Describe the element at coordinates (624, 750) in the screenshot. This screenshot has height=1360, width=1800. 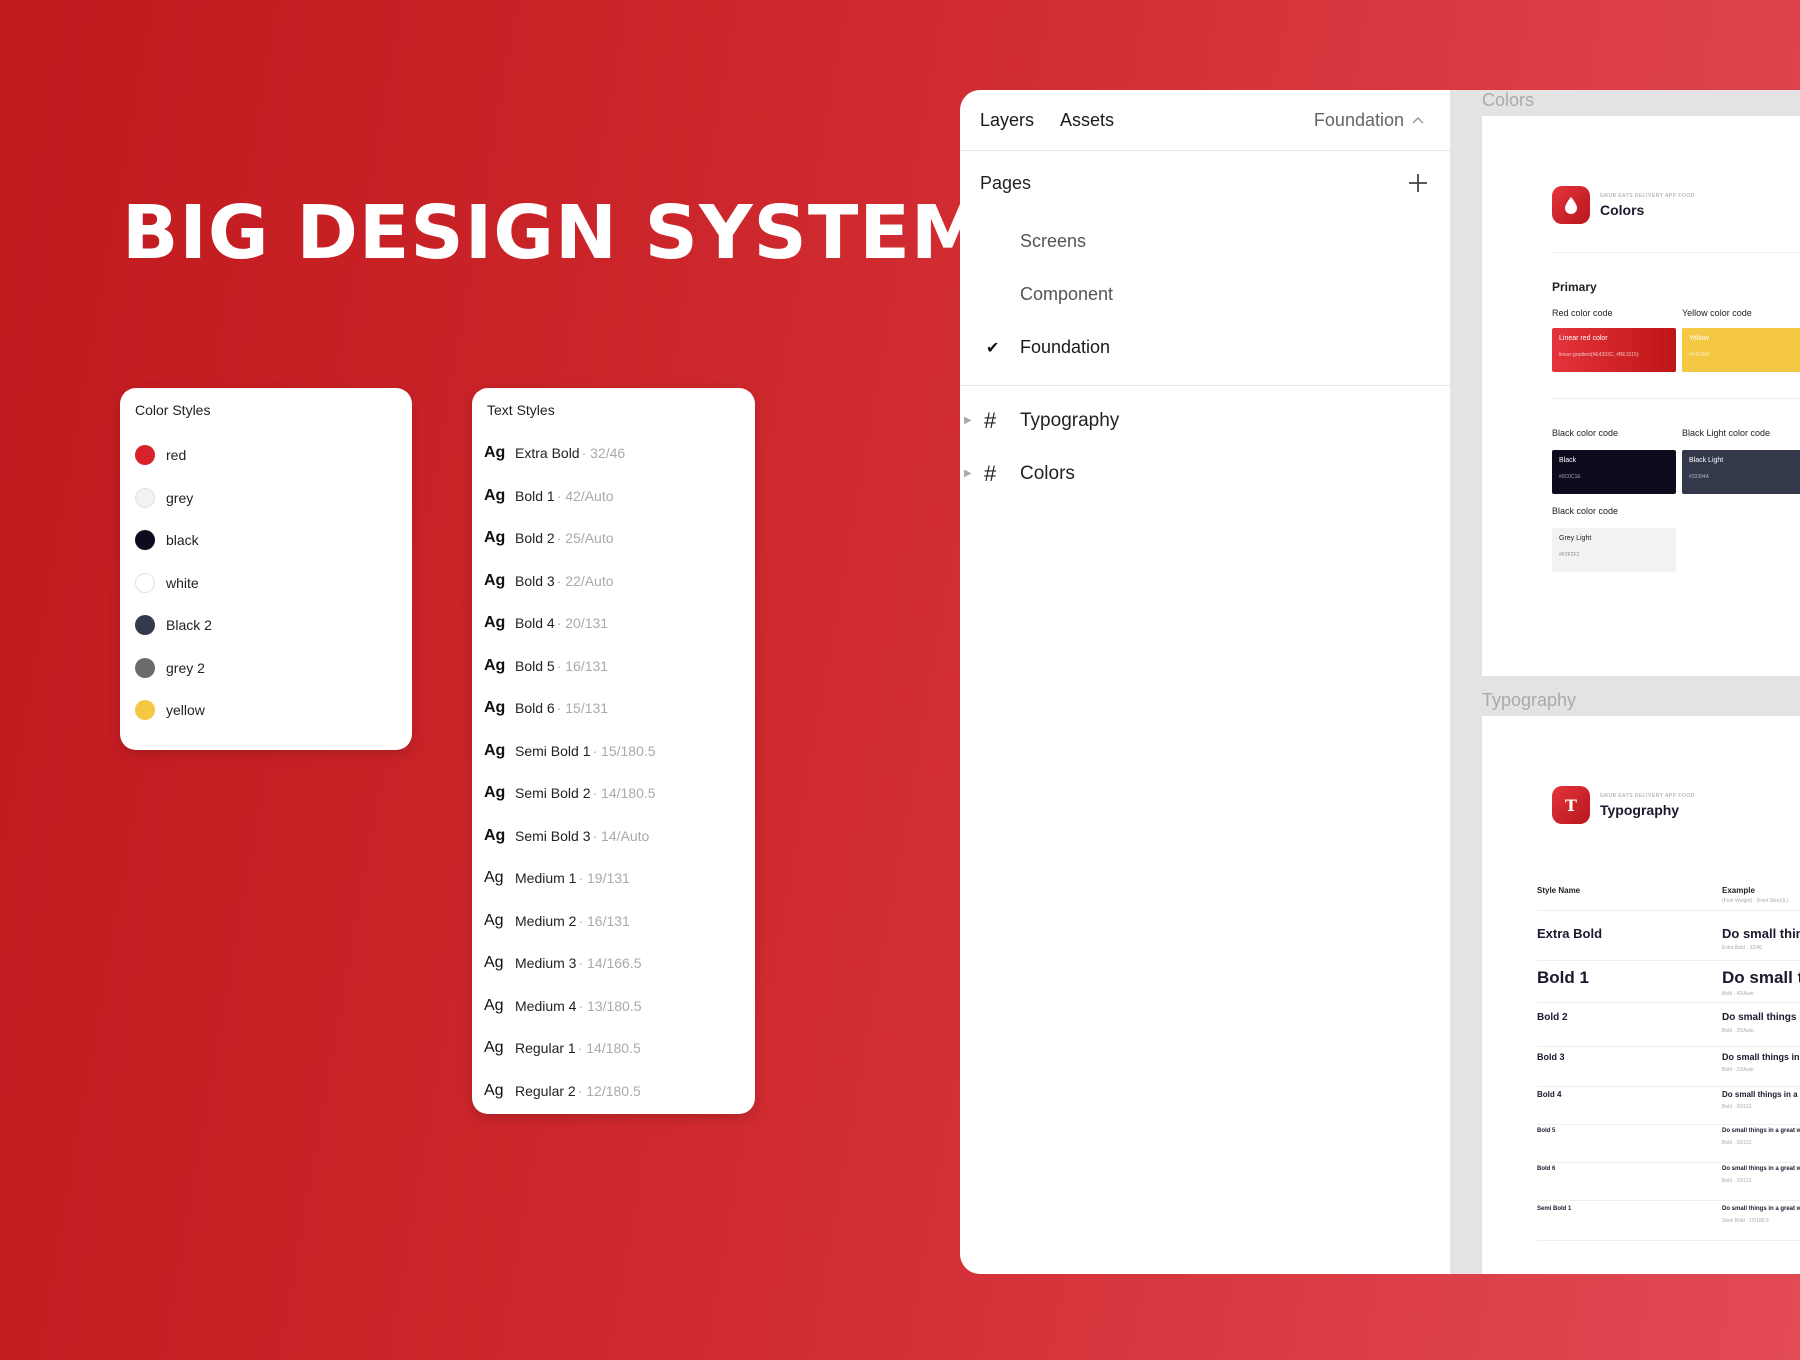
I see `text-style-spec: · 15/180.5` at that location.